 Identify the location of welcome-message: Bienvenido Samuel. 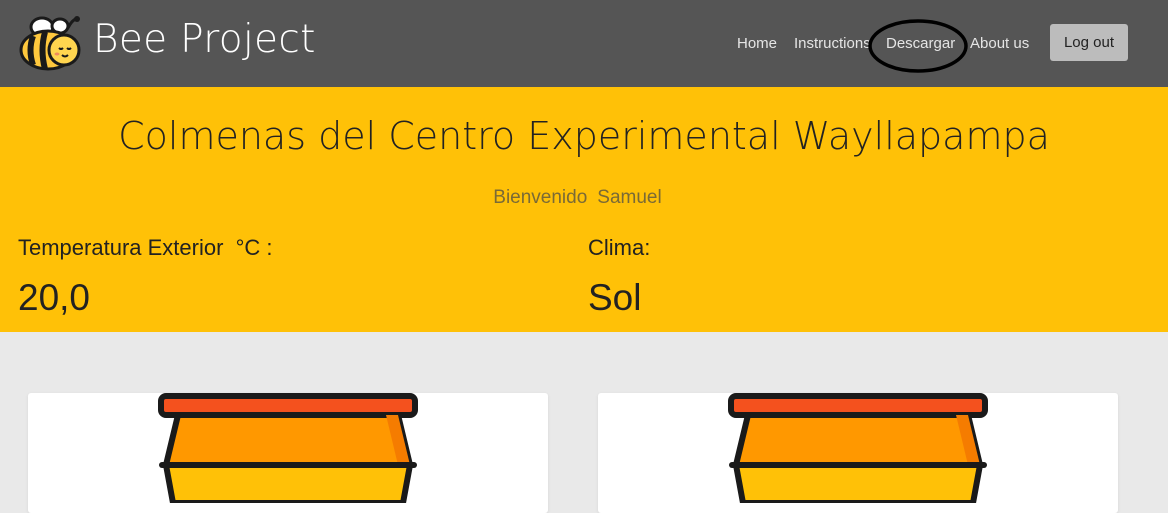
(577, 198).